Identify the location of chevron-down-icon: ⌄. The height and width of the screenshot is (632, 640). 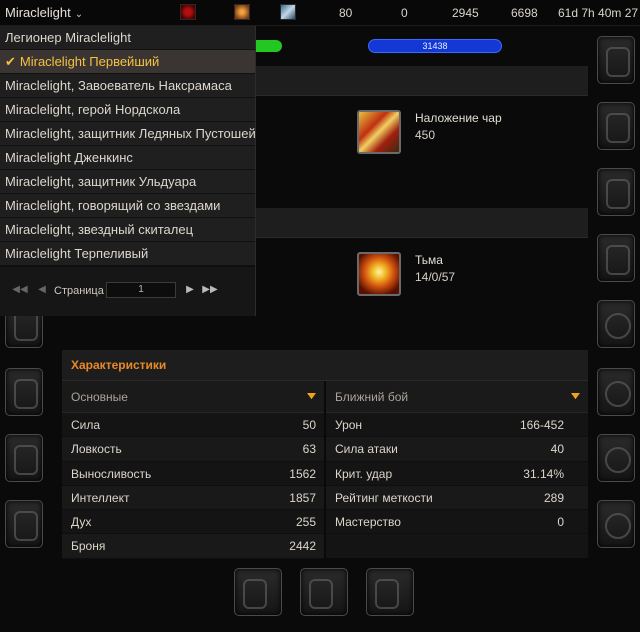
(79, 14).